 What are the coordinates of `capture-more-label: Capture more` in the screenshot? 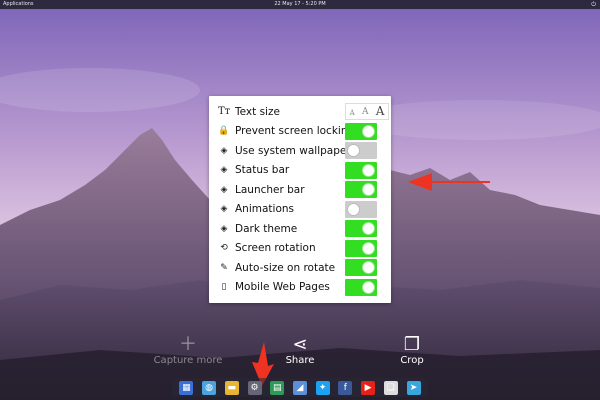 It's located at (188, 360).